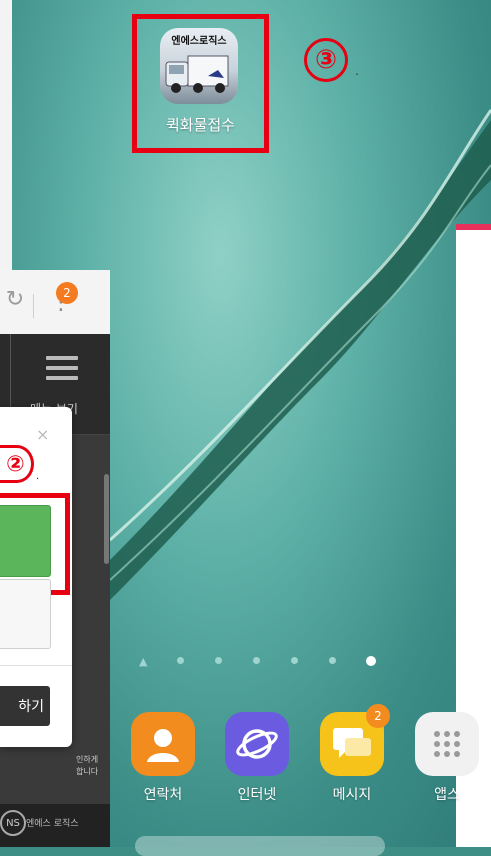 The image size is (491, 856). Describe the element at coordinates (326, 60) in the screenshot. I see `step-3-marker: ③` at that location.